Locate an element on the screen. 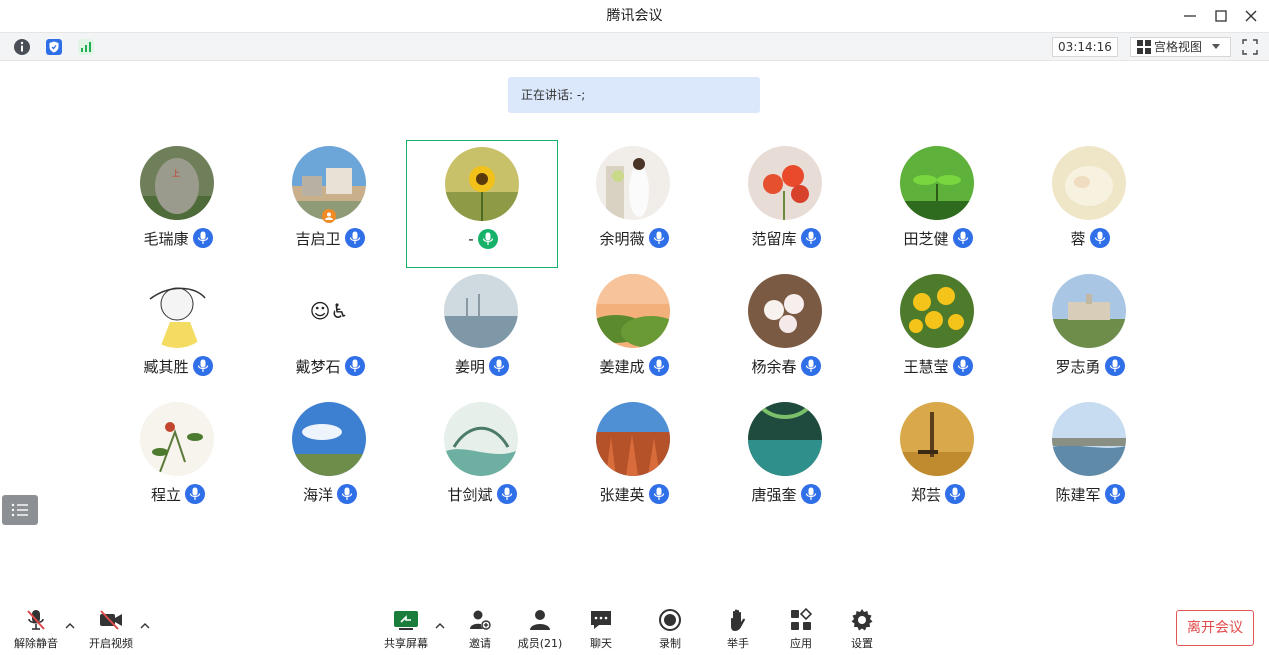  leave-meeting-button: 离开会议 is located at coordinates (1215, 628).